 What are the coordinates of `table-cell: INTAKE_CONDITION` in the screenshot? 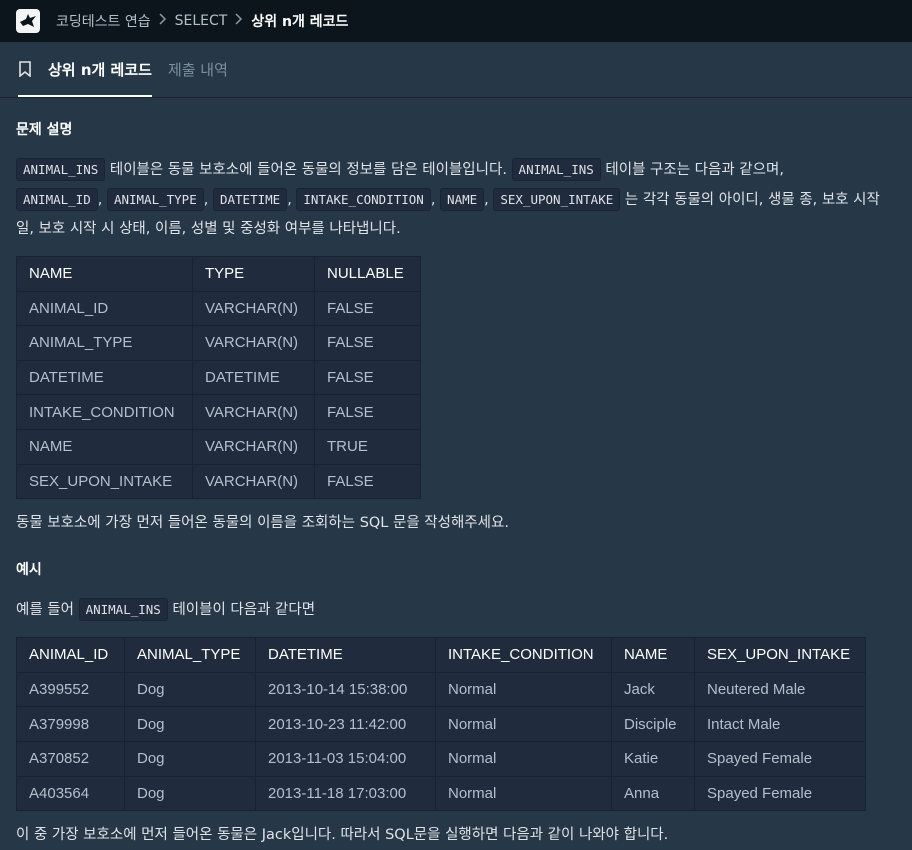 It's located at (104, 412).